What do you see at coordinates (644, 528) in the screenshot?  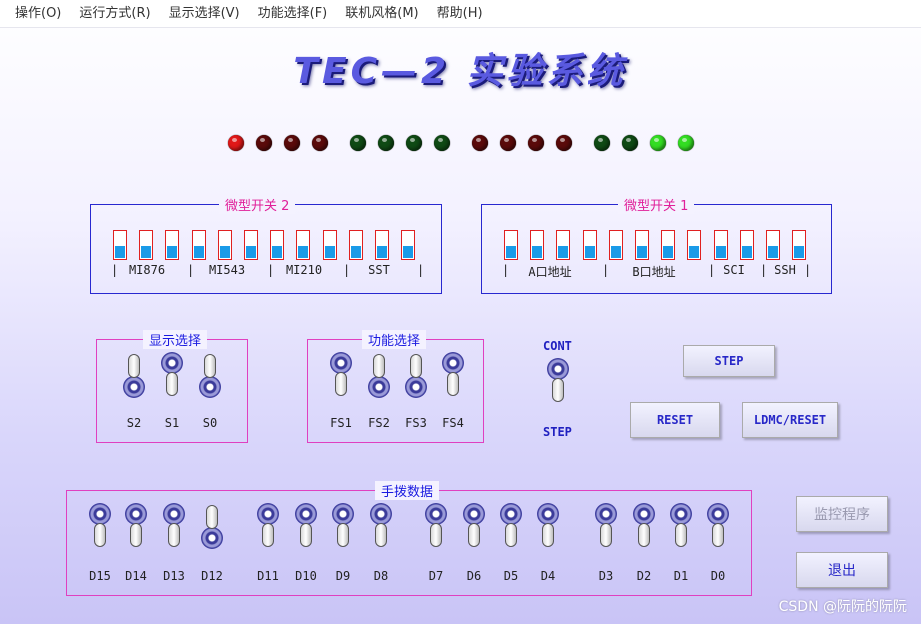 I see `toggle-d2` at bounding box center [644, 528].